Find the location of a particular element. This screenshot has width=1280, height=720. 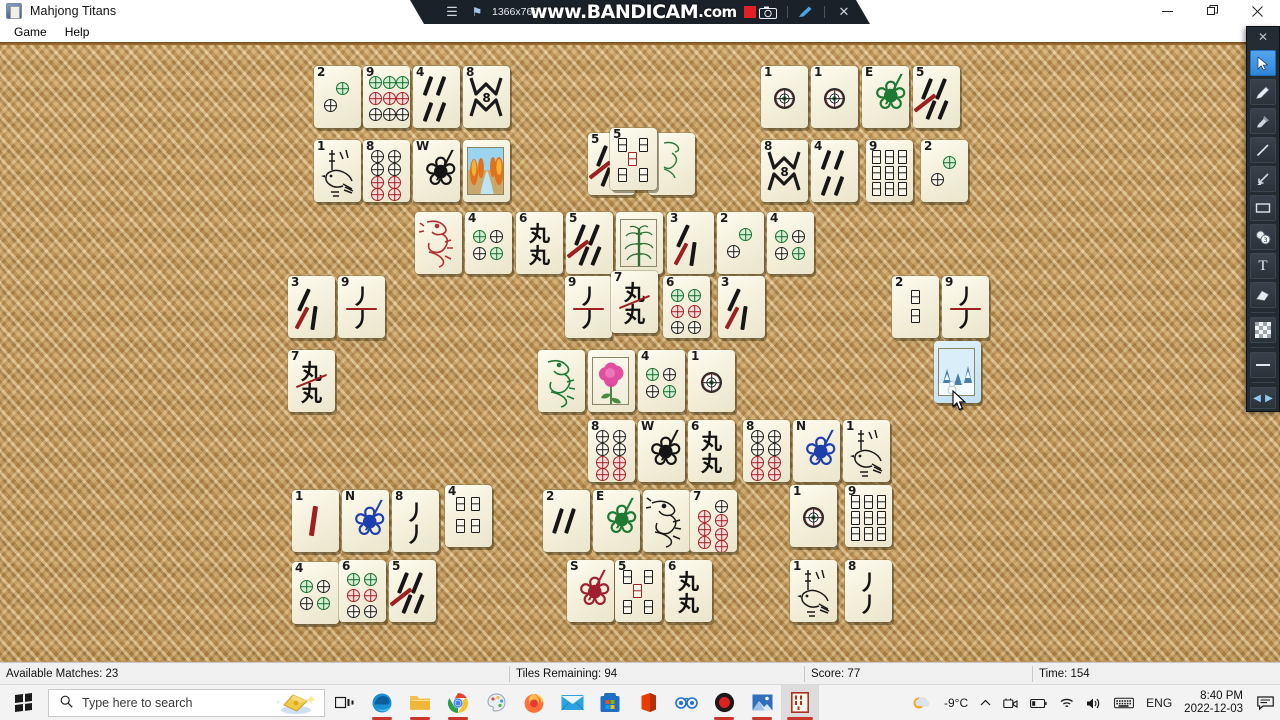

tile-2-circles-c: 2 is located at coordinates (740, 243).